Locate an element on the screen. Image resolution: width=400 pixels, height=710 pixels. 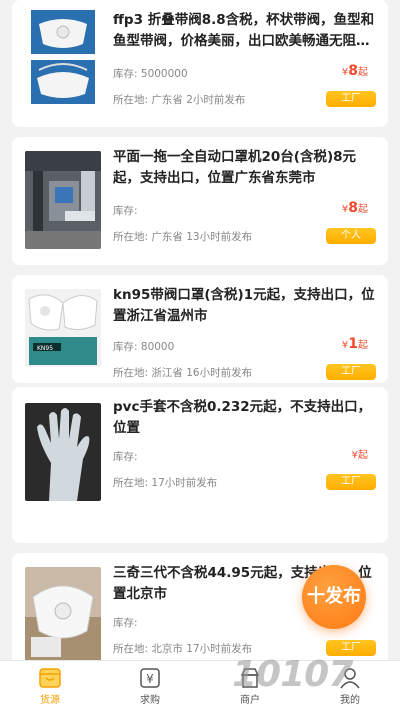
stock-row: 库存: ¥起 is located at coordinates (244, 459).